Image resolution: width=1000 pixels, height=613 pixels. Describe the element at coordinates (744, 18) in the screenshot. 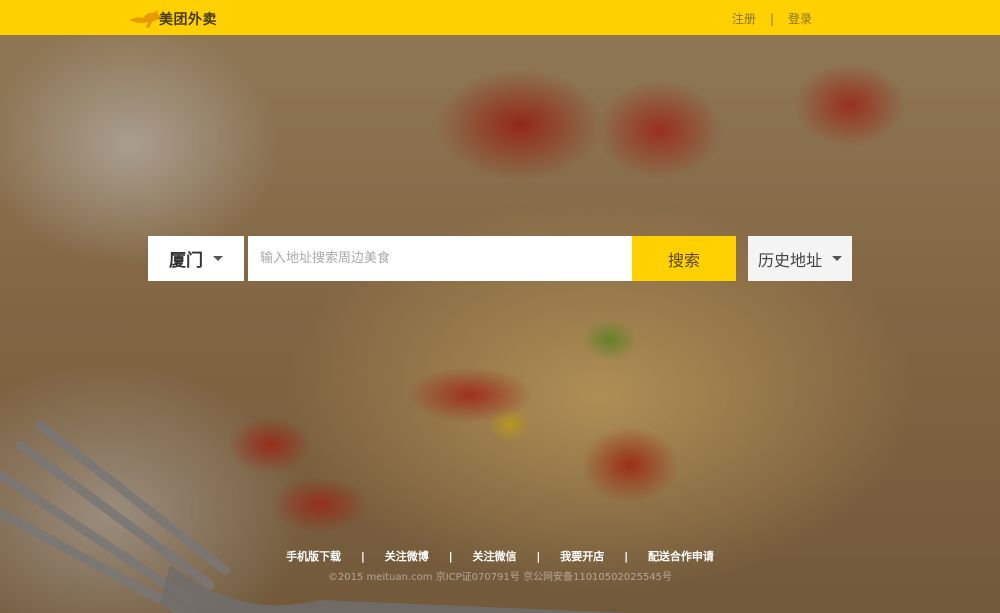

I see `register-link: 注册` at that location.